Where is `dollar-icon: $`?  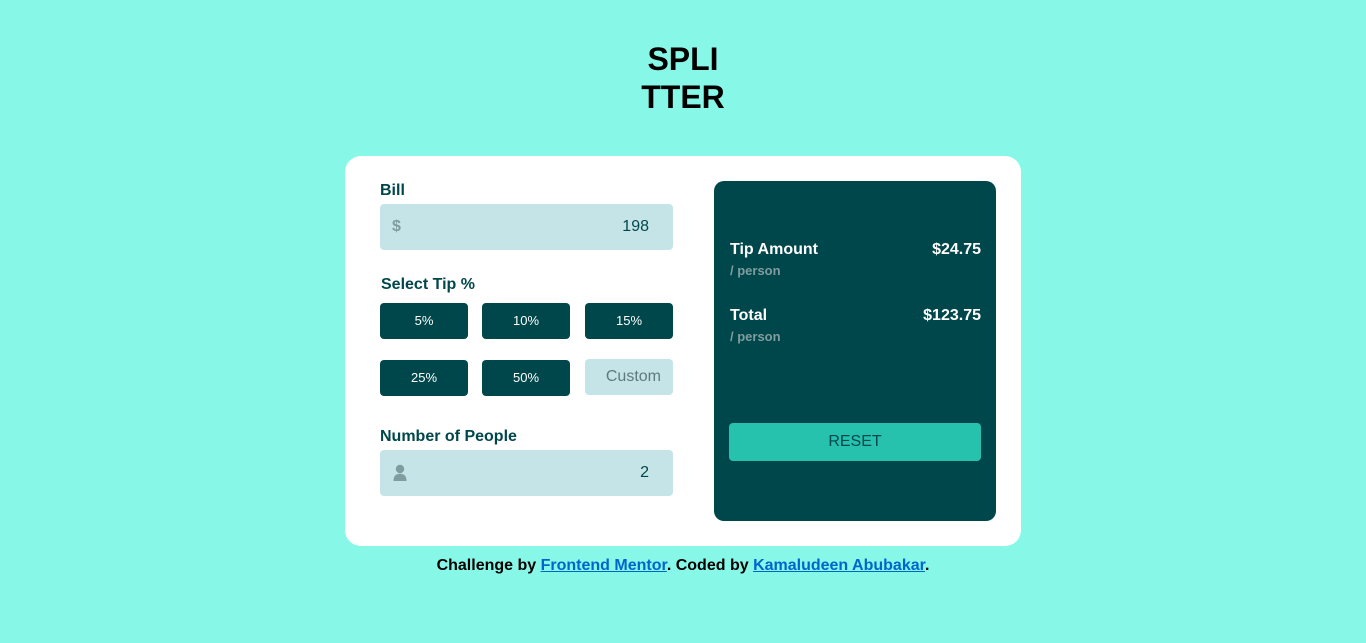
dollar-icon: $ is located at coordinates (396, 226).